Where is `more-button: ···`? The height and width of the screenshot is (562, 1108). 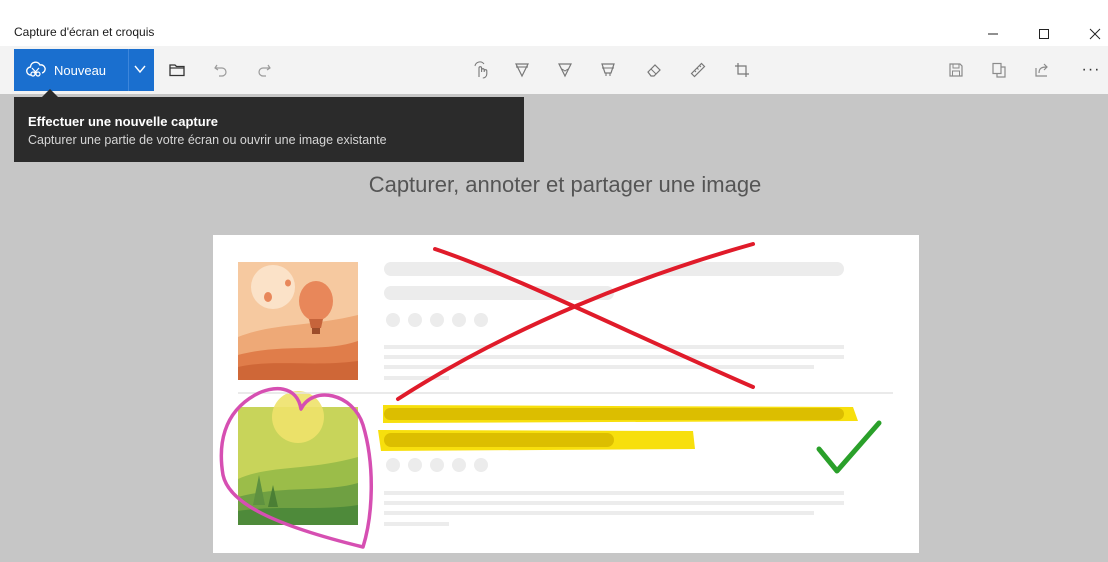 more-button: ··· is located at coordinates (1091, 70).